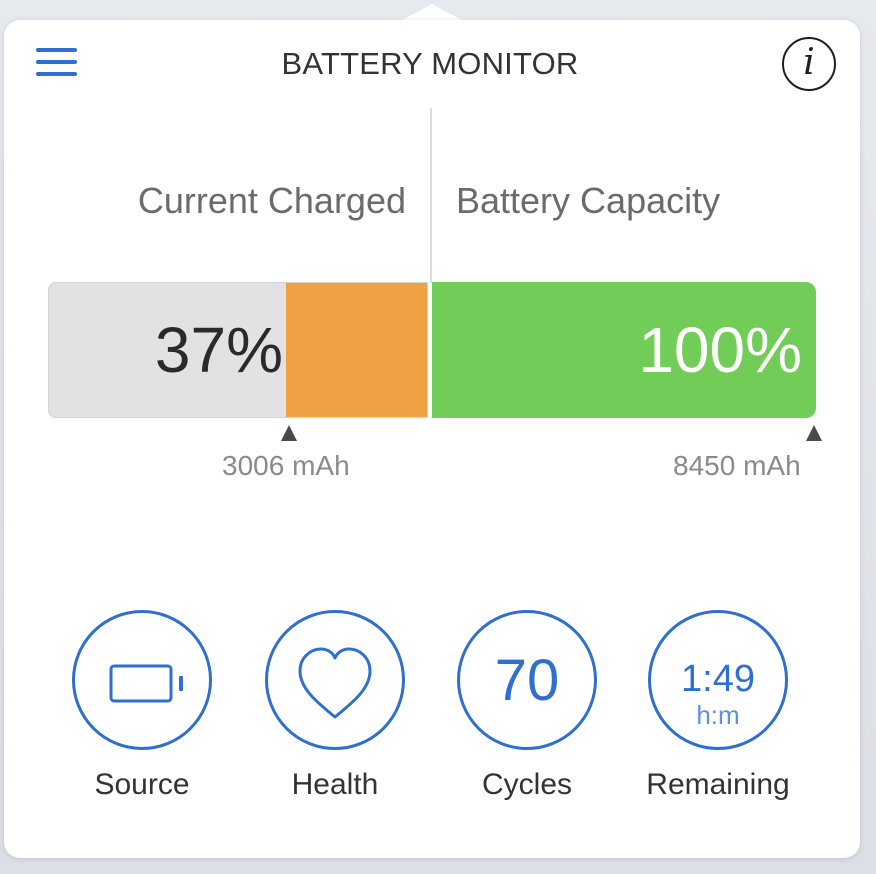  What do you see at coordinates (431, 195) in the screenshot?
I see `column-divider` at bounding box center [431, 195].